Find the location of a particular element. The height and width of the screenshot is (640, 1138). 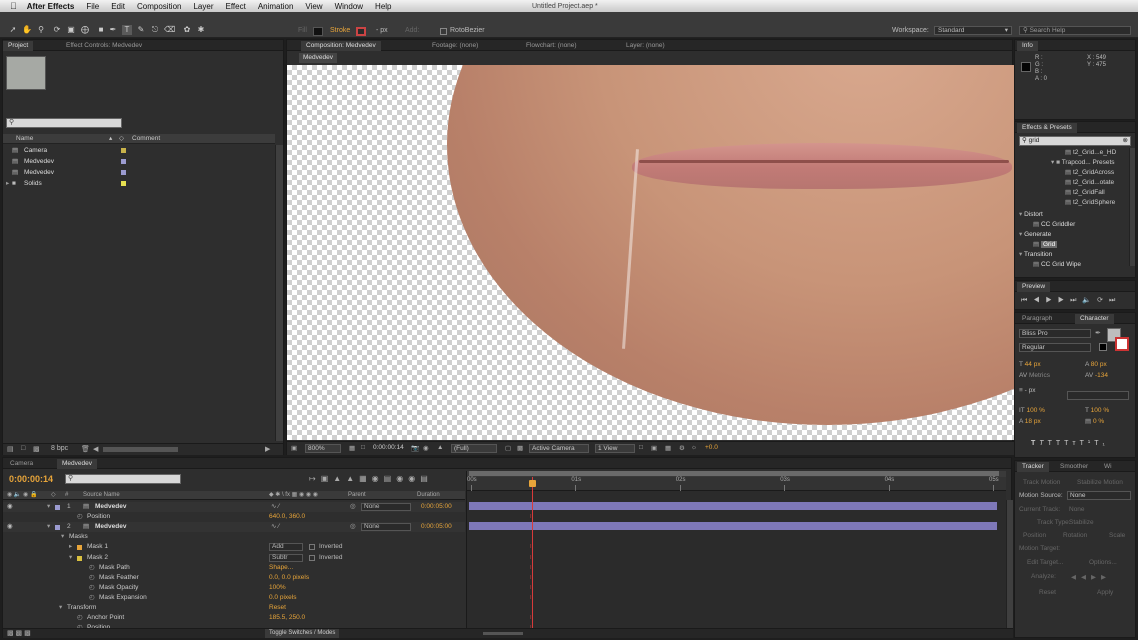

timeline-search-input: ⚲ is located at coordinates (123, 479).